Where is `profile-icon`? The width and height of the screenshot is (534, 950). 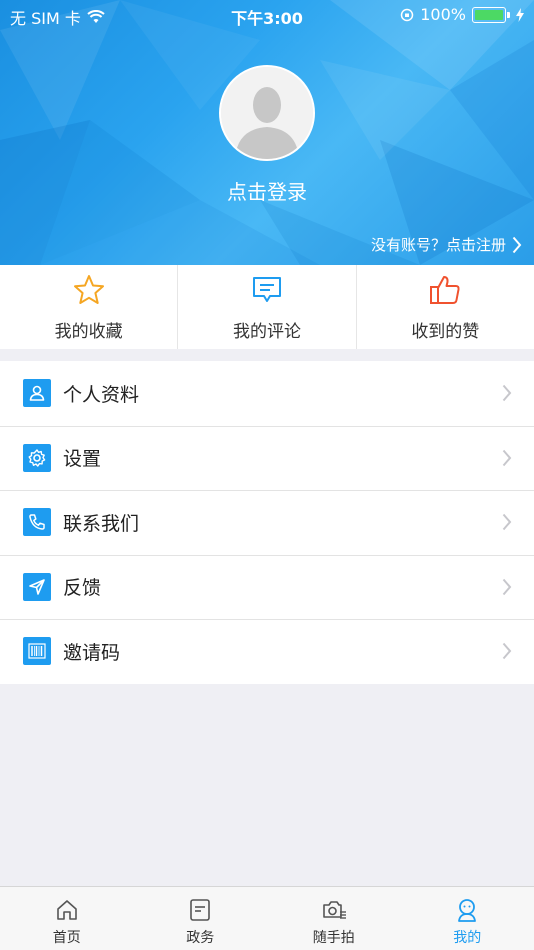
profile-icon is located at coordinates (467, 910).